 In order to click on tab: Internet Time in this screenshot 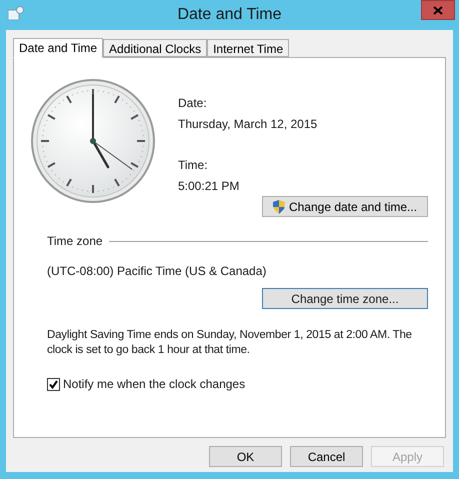, I will do `click(248, 48)`.